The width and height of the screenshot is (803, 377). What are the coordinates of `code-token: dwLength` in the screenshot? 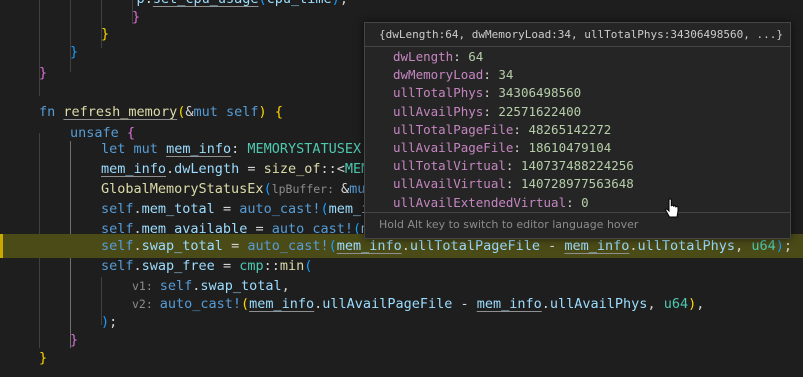 It's located at (207, 169).